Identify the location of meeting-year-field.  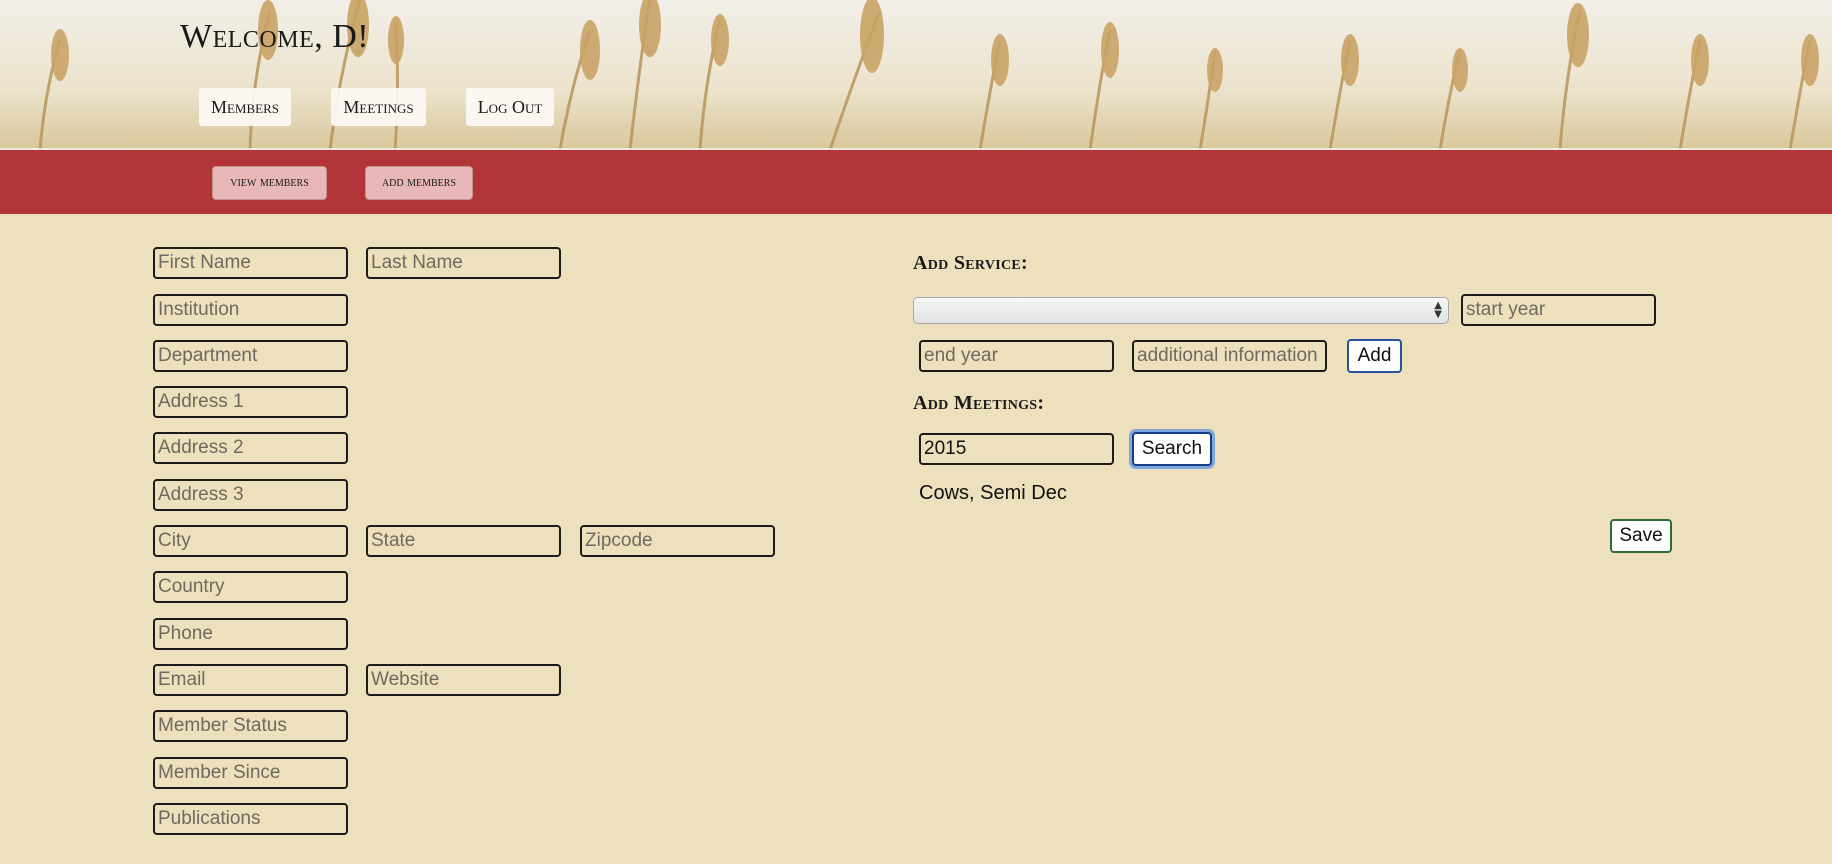
(1016, 449).